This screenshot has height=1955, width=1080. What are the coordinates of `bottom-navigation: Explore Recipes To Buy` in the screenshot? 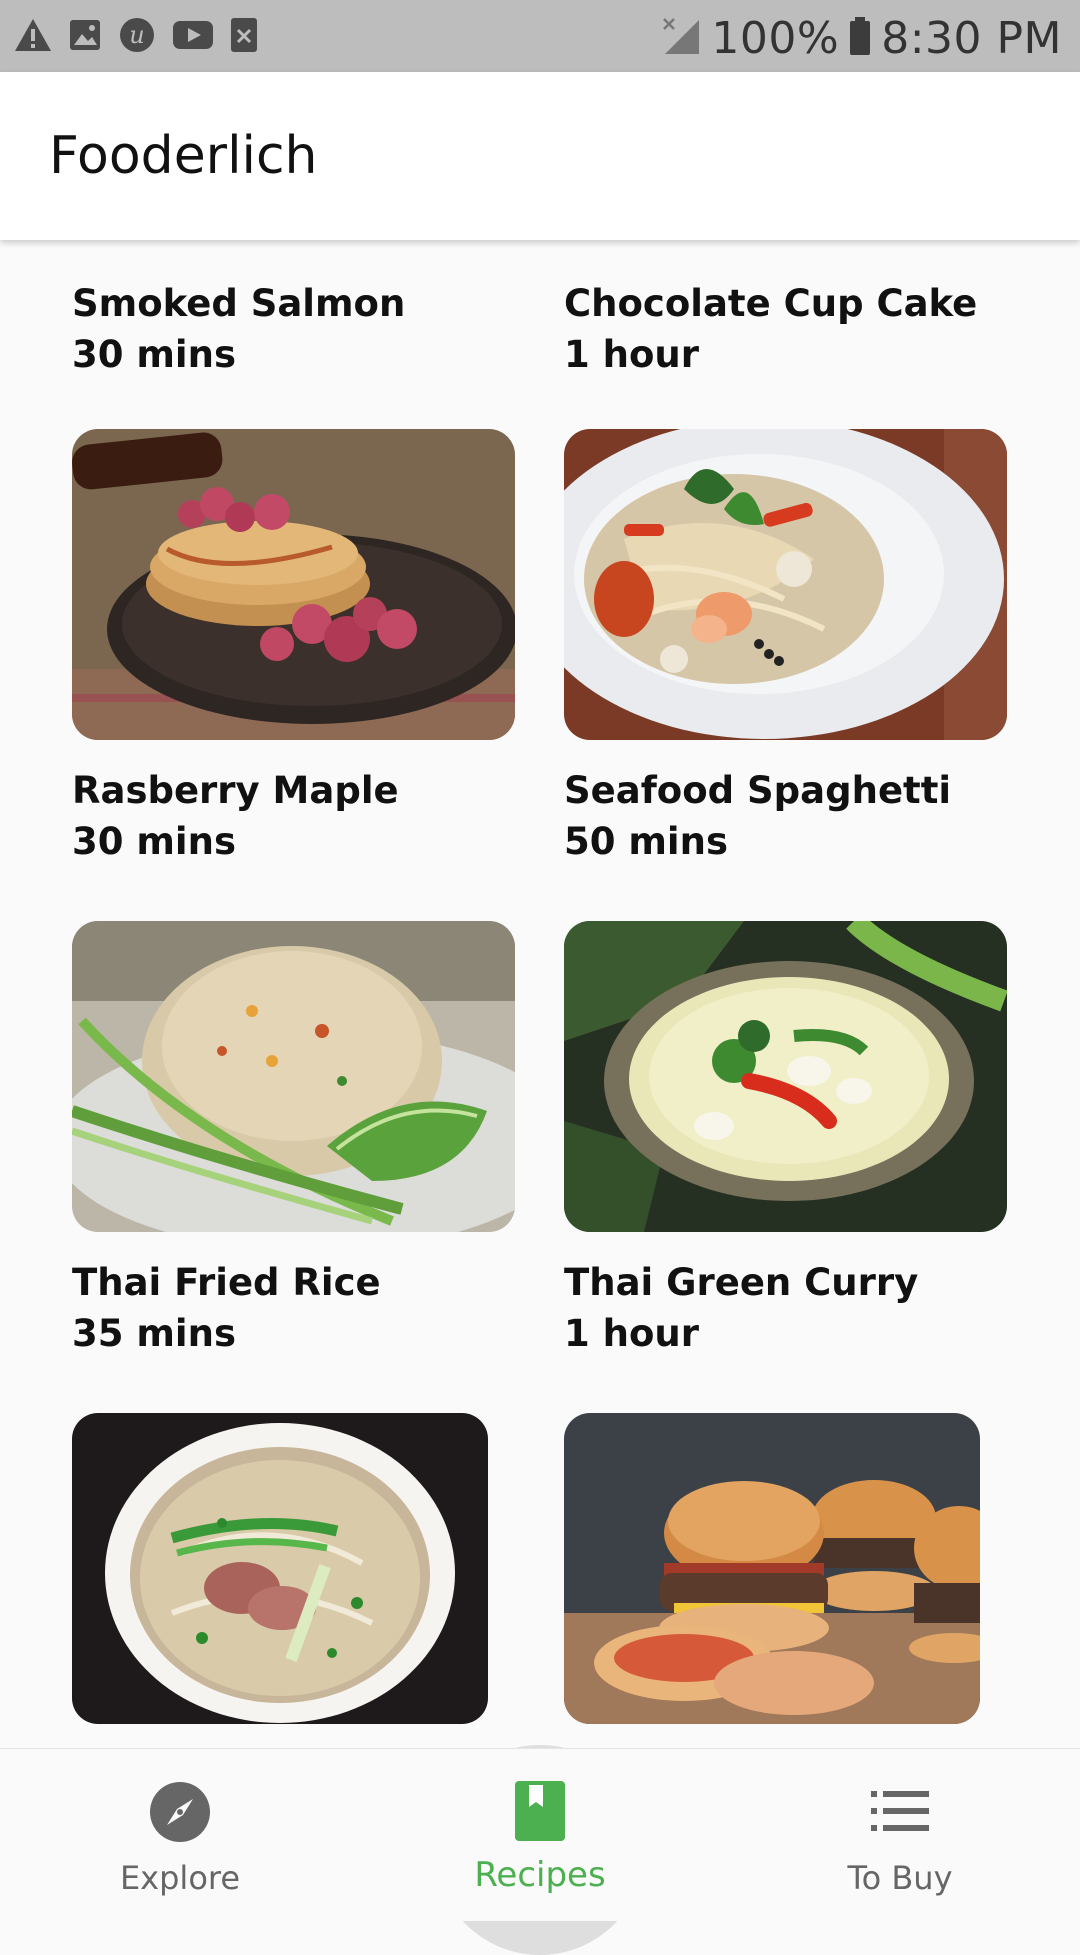 It's located at (540, 1834).